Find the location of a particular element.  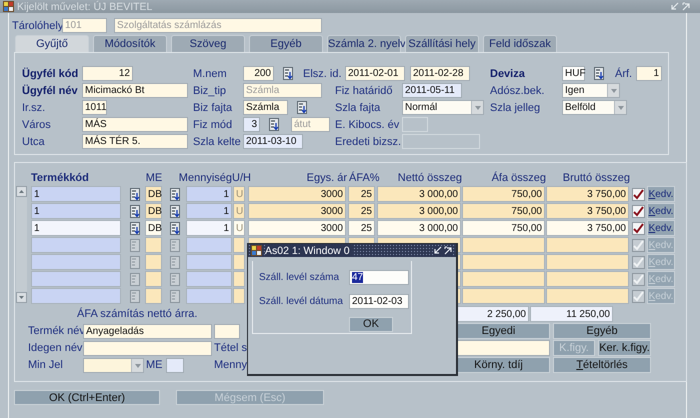

dialog-title: As02 1: Window 0 is located at coordinates (308, 250).